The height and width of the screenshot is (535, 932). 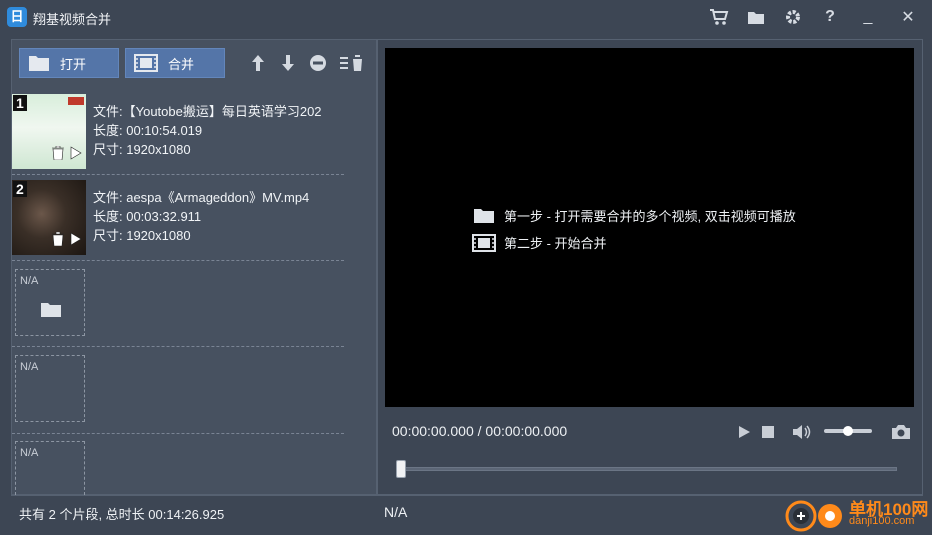 I want to click on cart-icon, so click(x=719, y=17).